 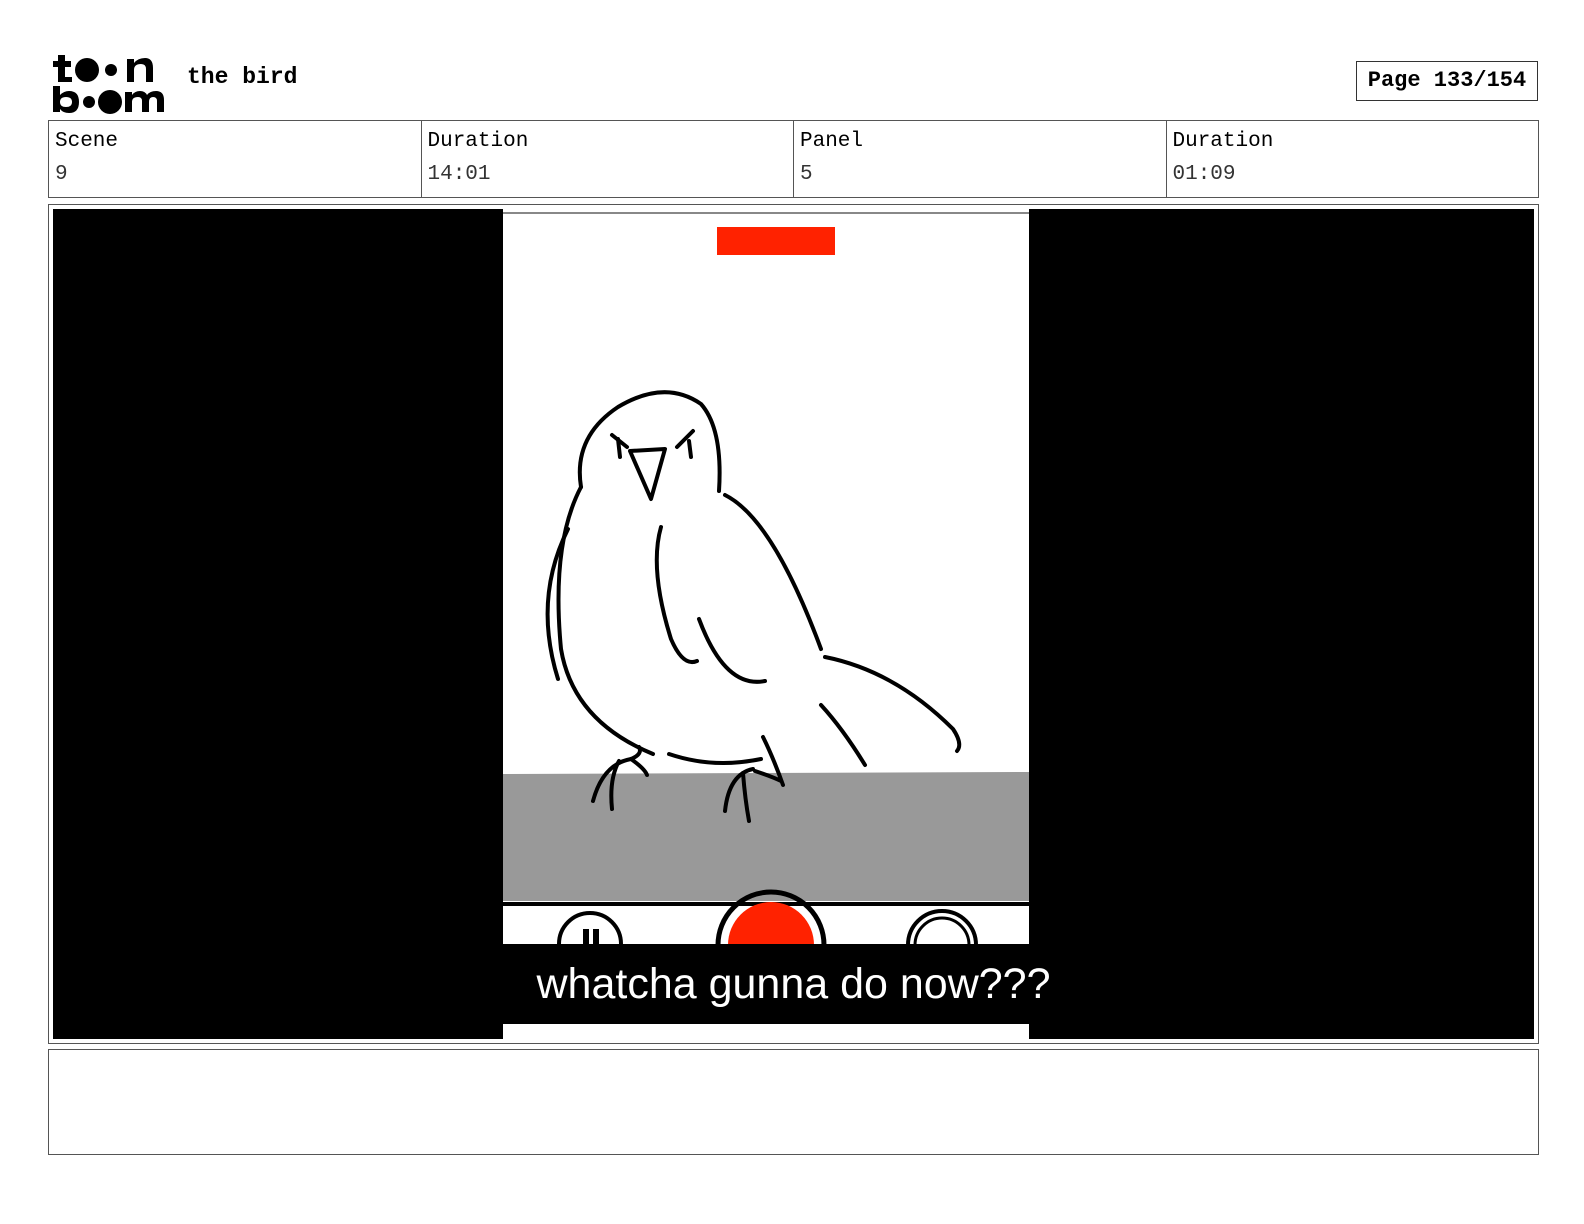 What do you see at coordinates (607, 159) in the screenshot?
I see `scene-duration-cell: Duration 14:01` at bounding box center [607, 159].